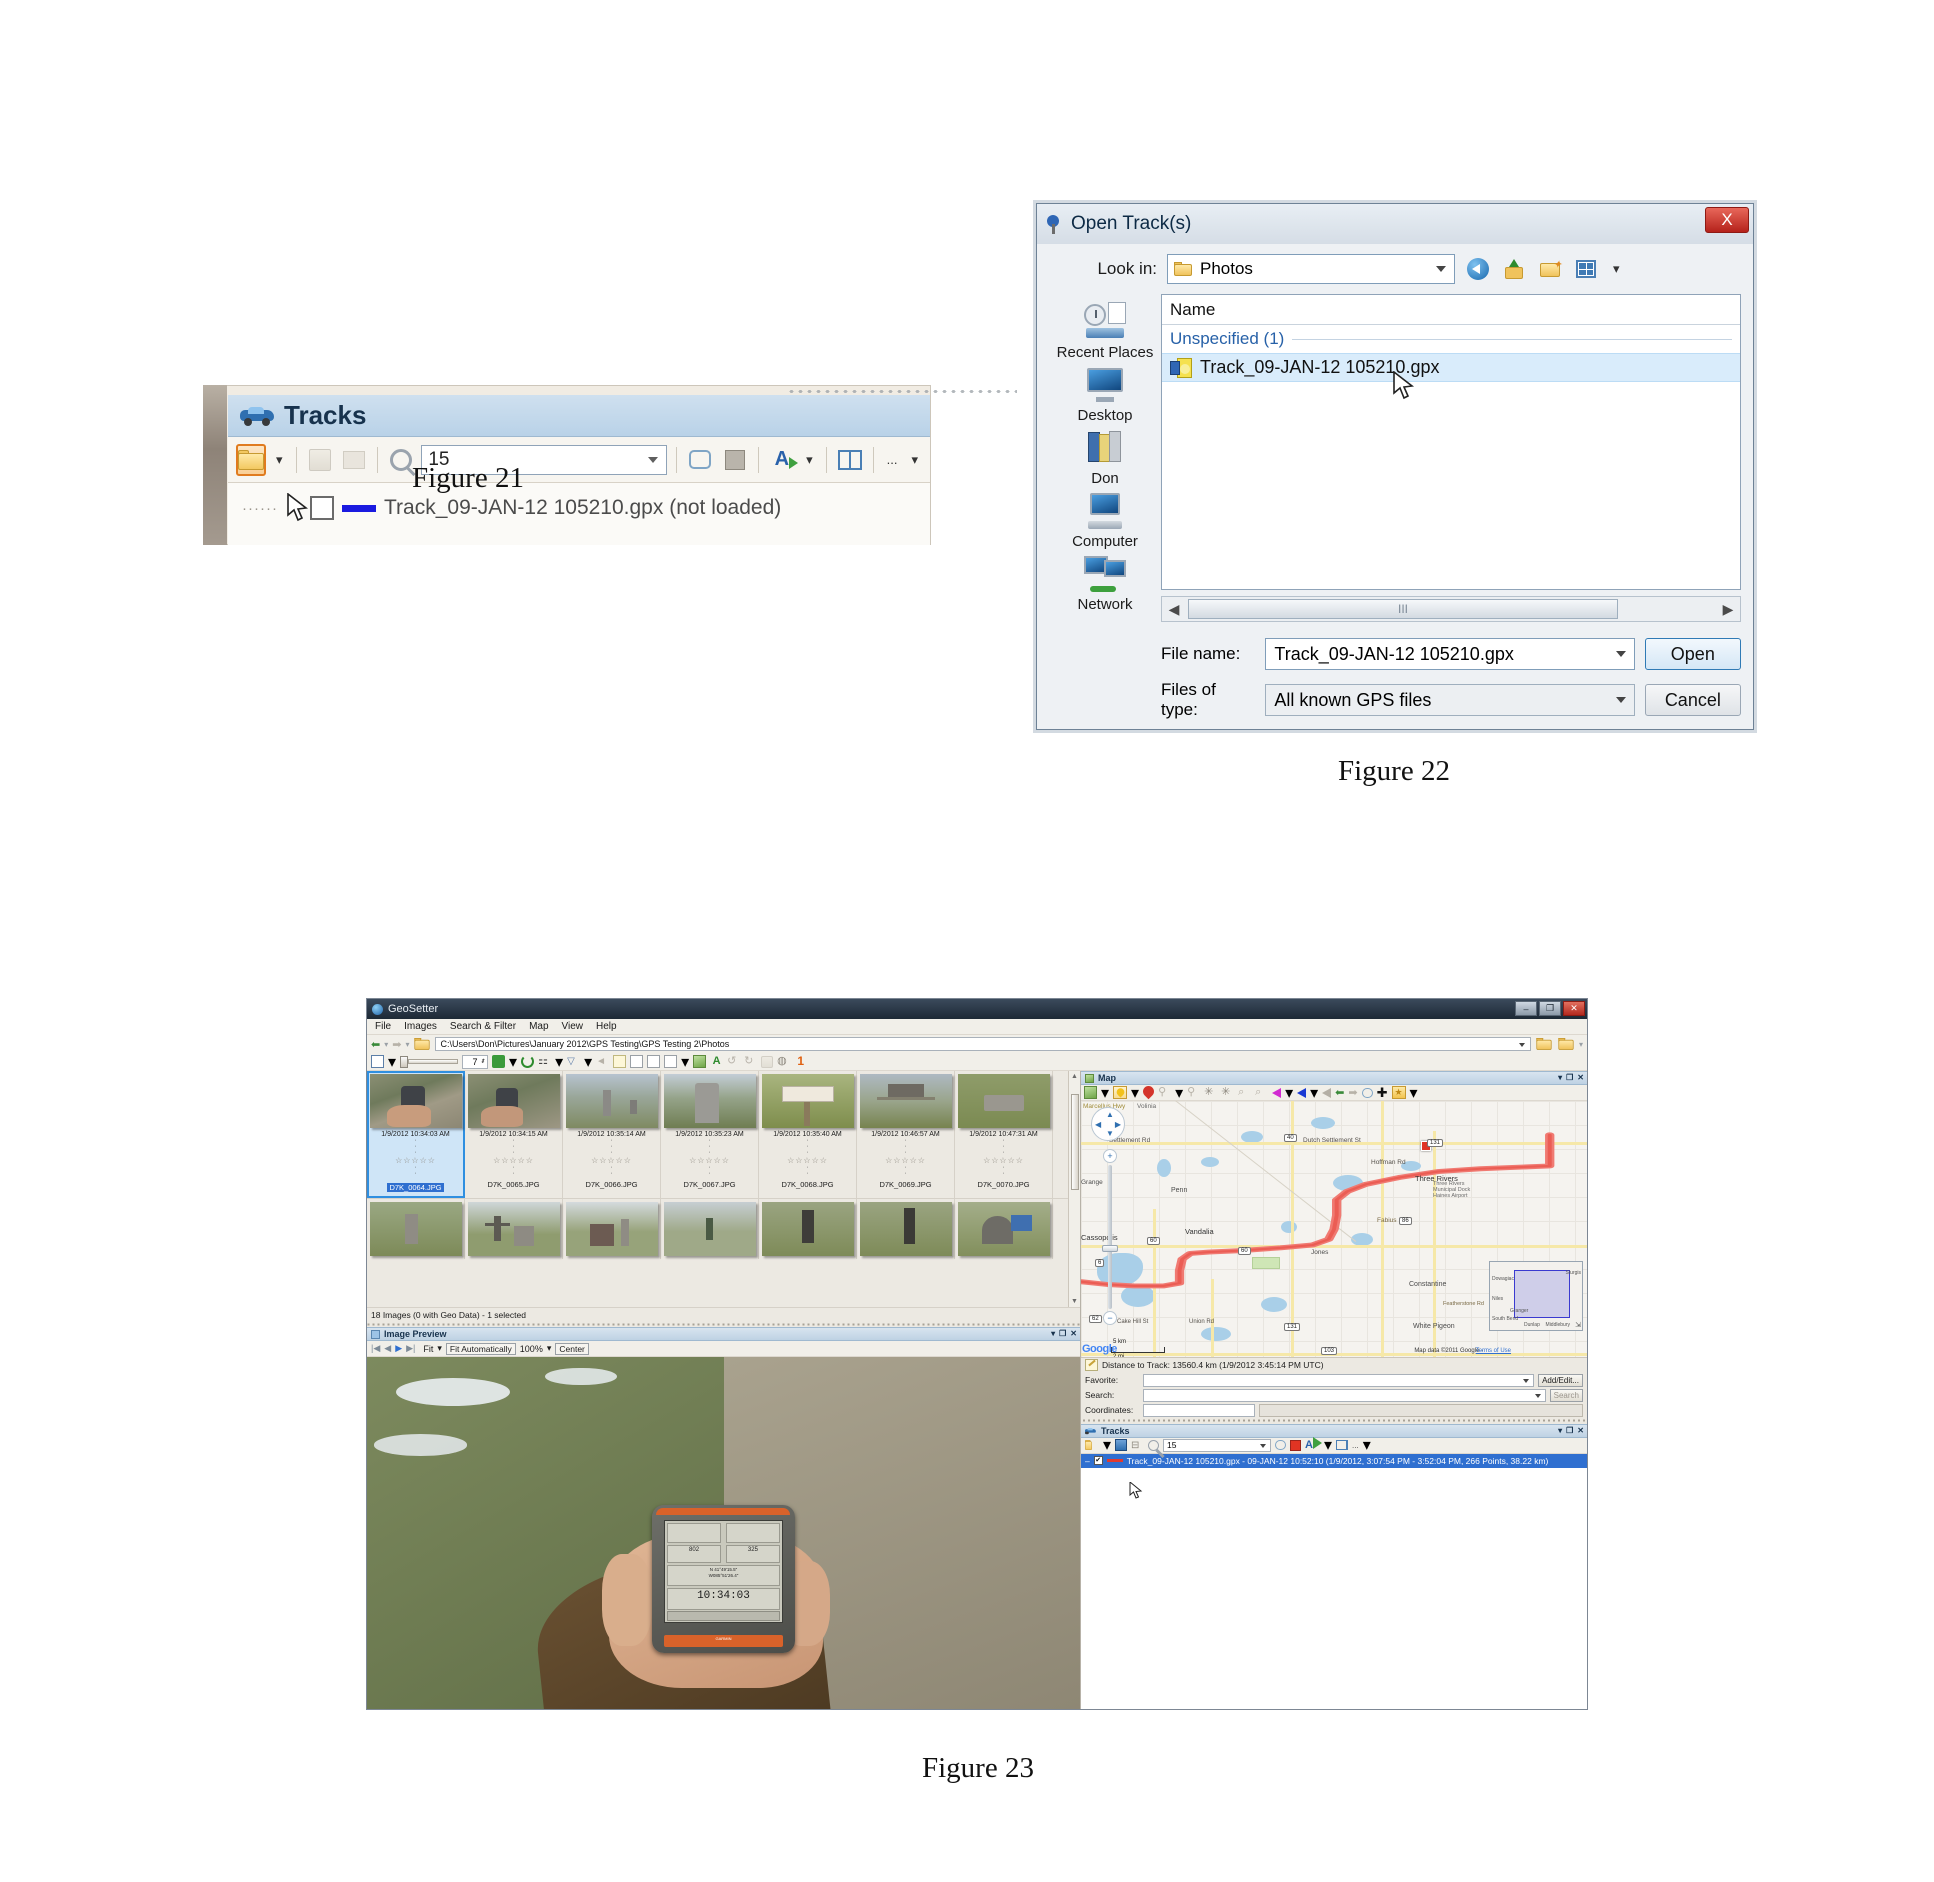 Image resolution: width=1934 pixels, height=1882 pixels. What do you see at coordinates (1199, 1410) in the screenshot?
I see `coordinates-input` at bounding box center [1199, 1410].